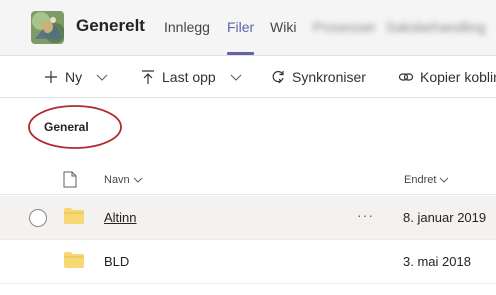 The width and height of the screenshot is (496, 295). What do you see at coordinates (120, 217) in the screenshot?
I see `file-name-link: Altinn` at bounding box center [120, 217].